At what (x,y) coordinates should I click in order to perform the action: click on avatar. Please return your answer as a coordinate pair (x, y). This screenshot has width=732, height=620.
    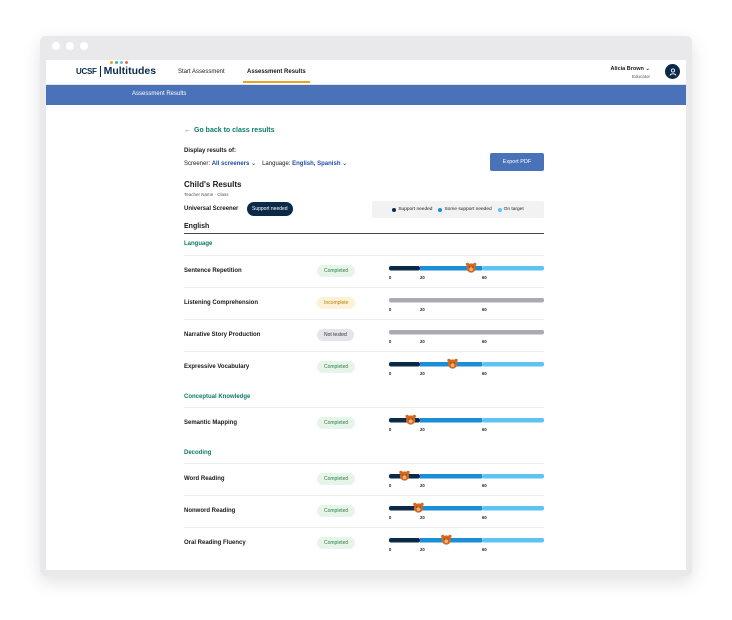
    Looking at the image, I should click on (672, 71).